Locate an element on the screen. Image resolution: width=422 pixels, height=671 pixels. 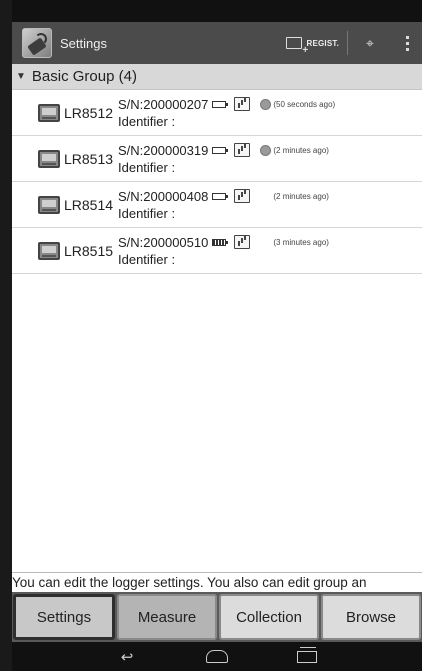
device-serial: S/N:200000408 is located at coordinates (163, 196).